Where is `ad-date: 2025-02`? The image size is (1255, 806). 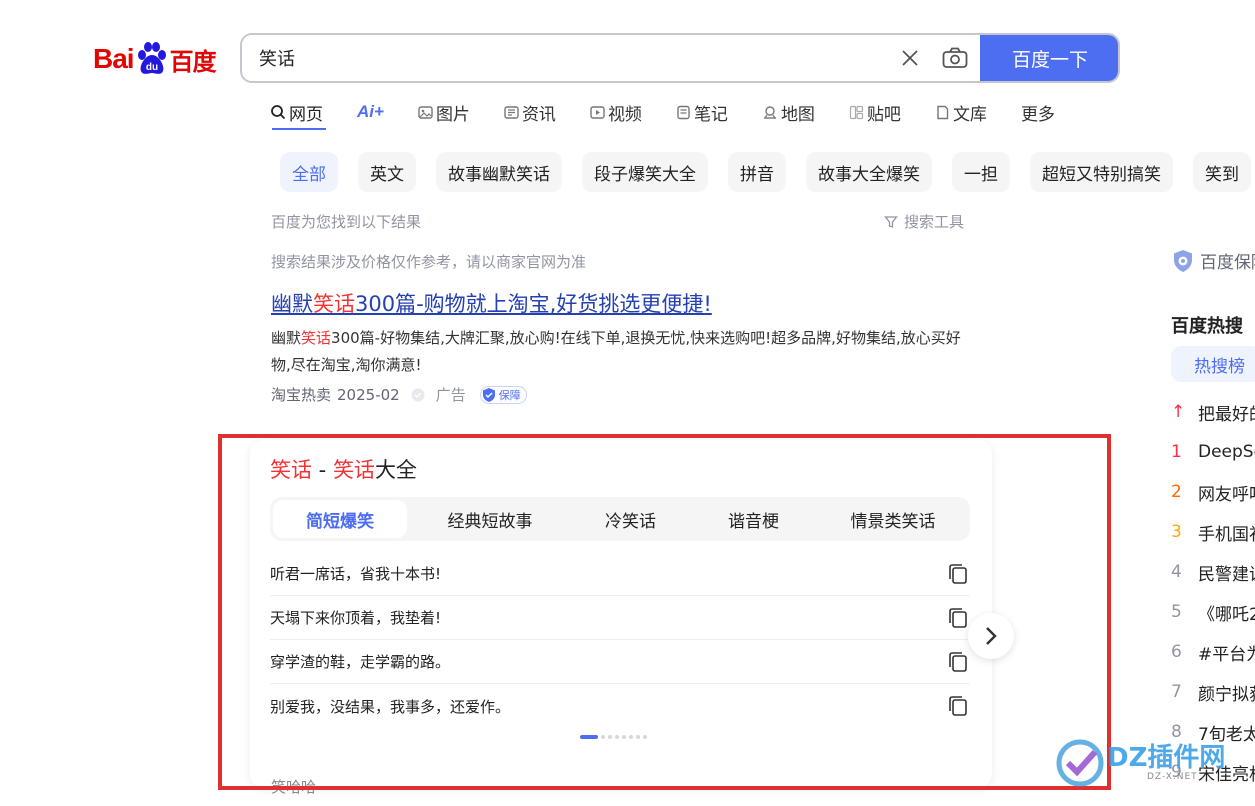
ad-date: 2025-02 is located at coordinates (368, 394).